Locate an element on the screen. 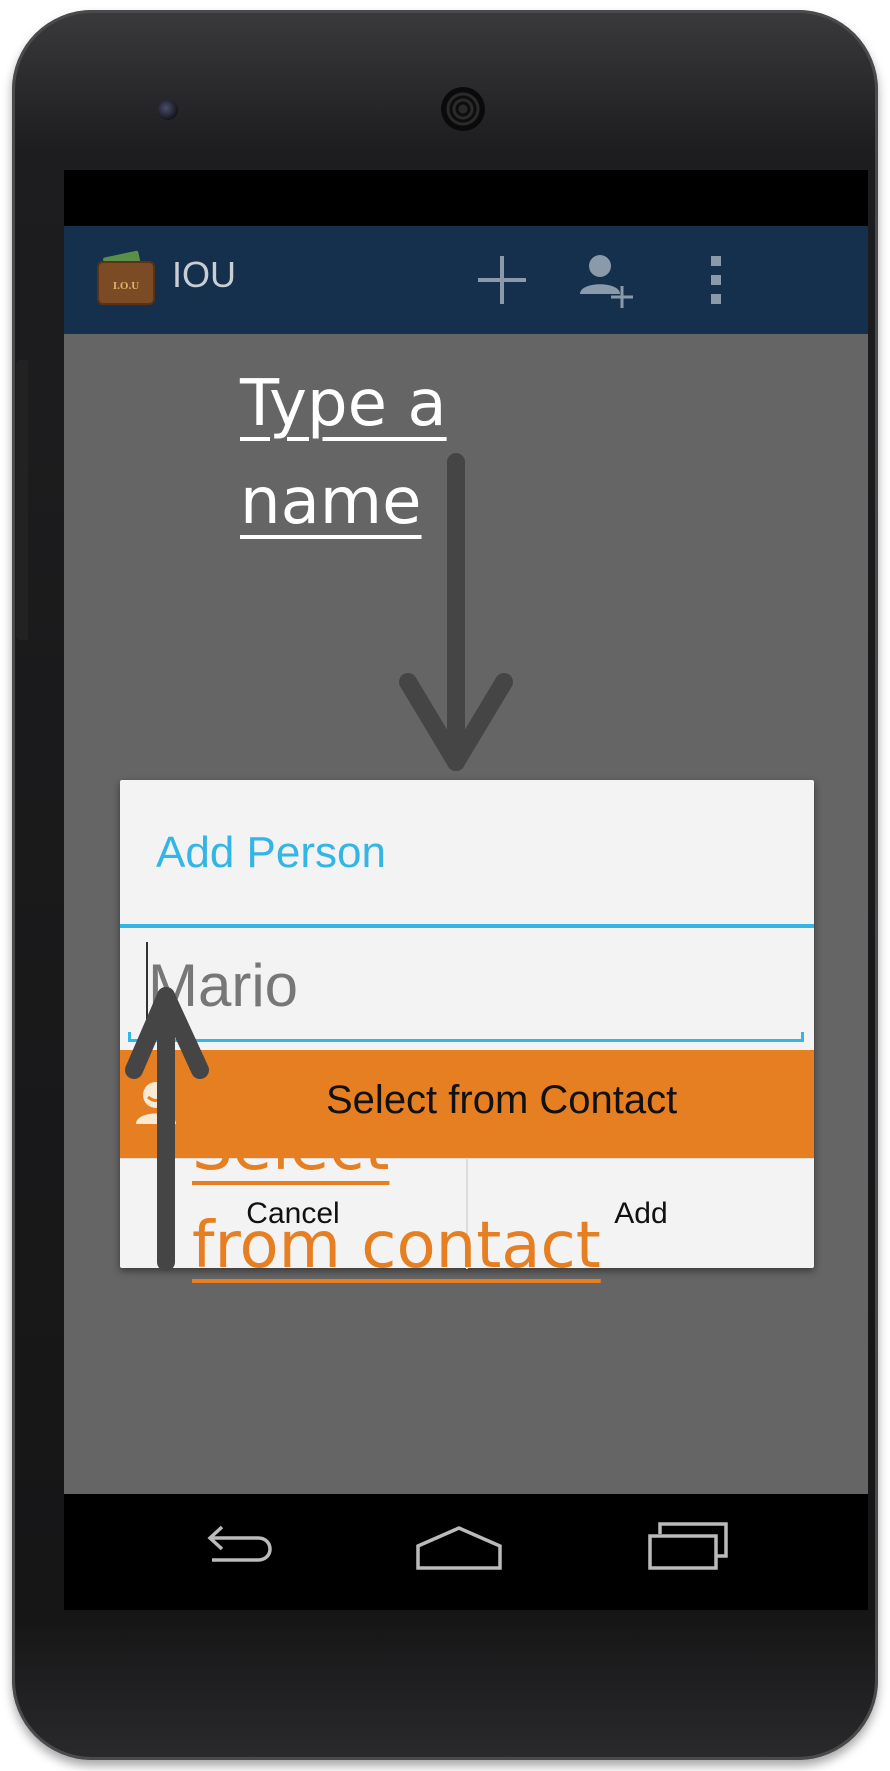 The height and width of the screenshot is (1771, 890). annotation-type-line1: Type a is located at coordinates (343, 404).